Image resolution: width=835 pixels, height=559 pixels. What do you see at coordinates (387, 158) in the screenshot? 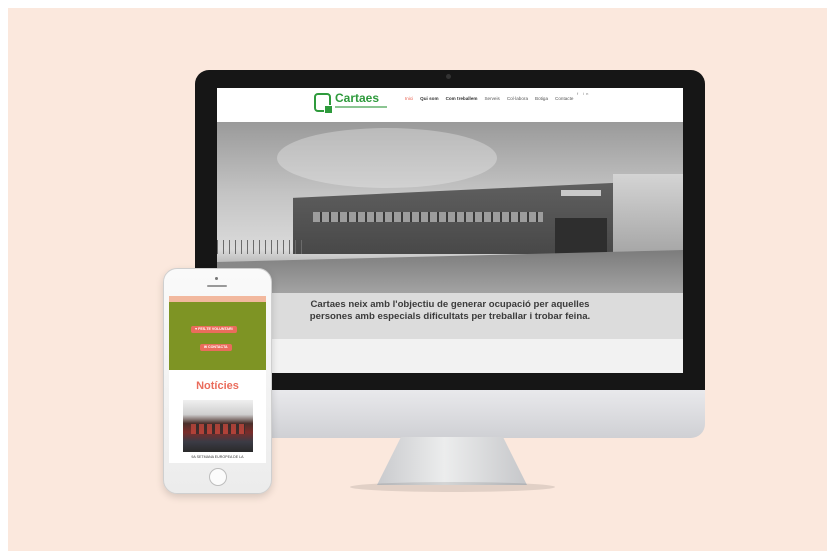
I see `hero-sky` at bounding box center [387, 158].